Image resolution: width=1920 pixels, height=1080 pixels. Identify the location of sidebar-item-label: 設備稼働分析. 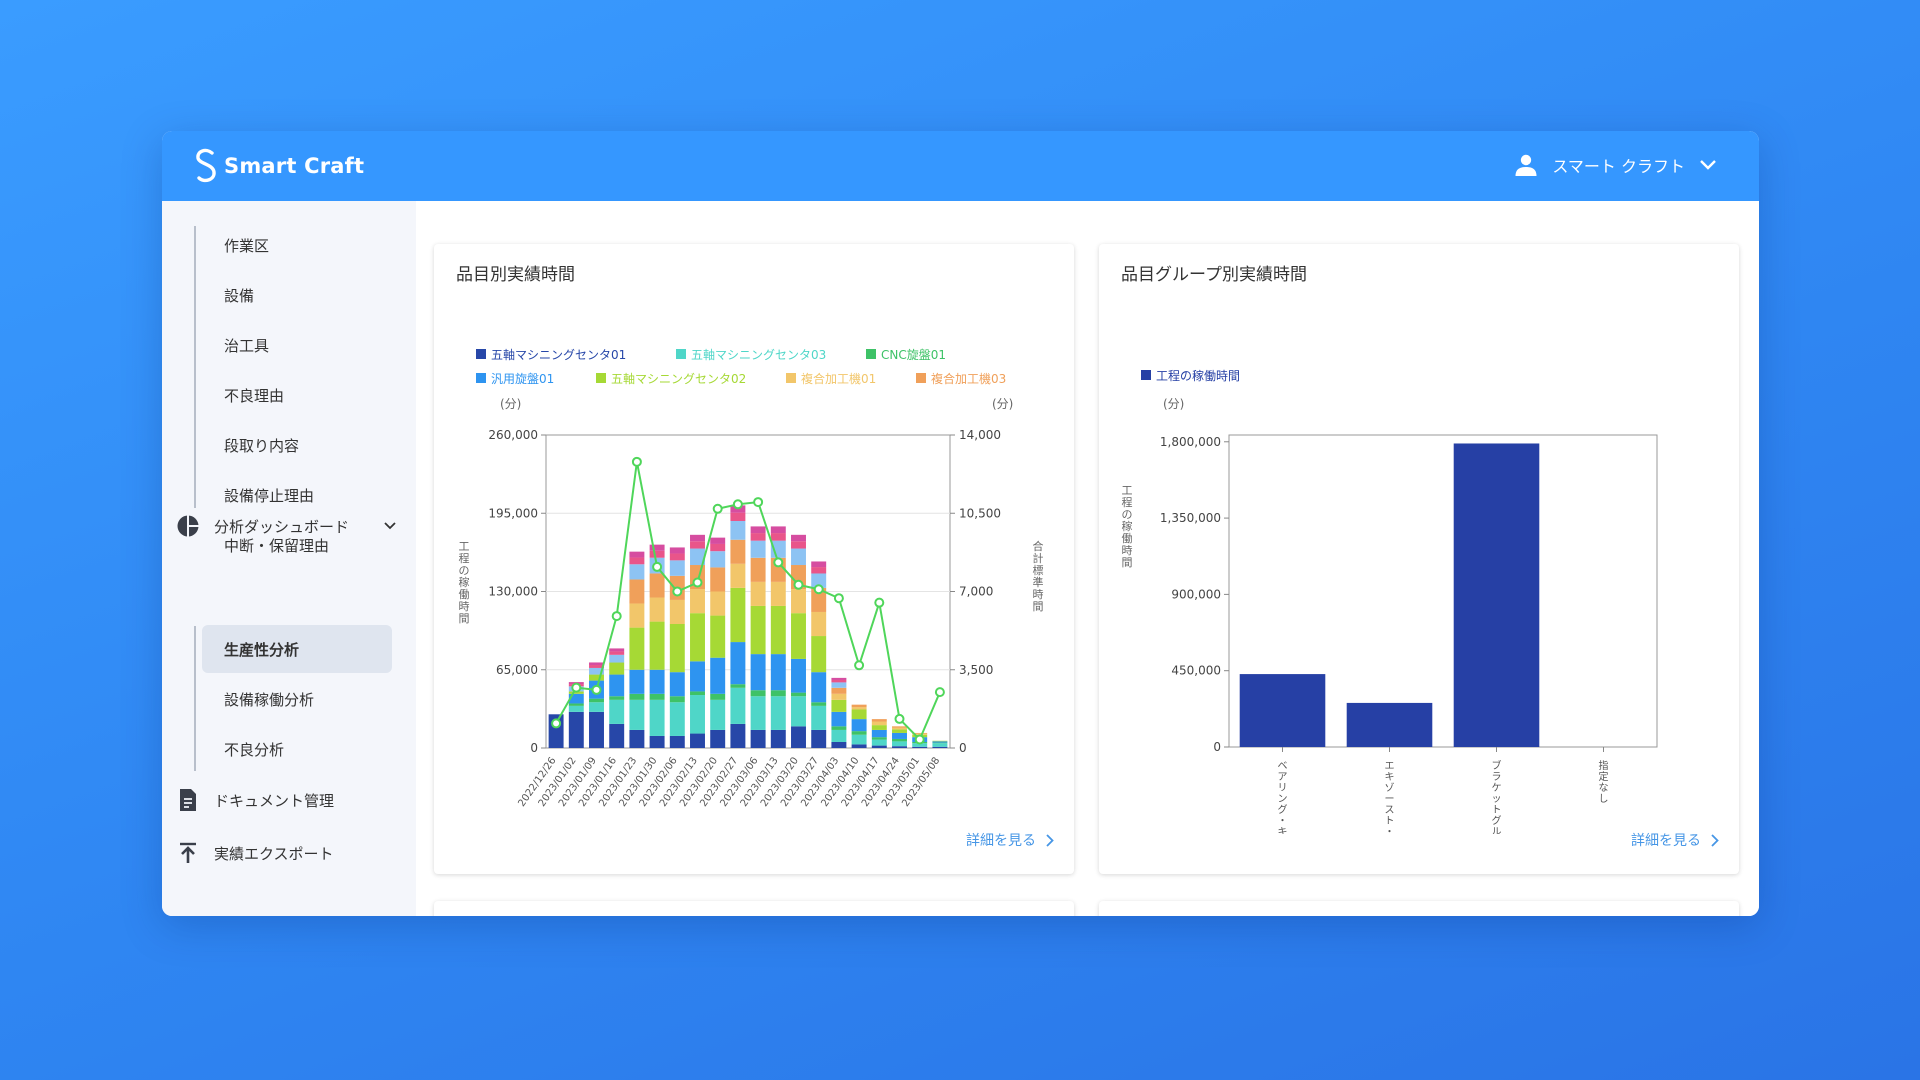
(269, 699).